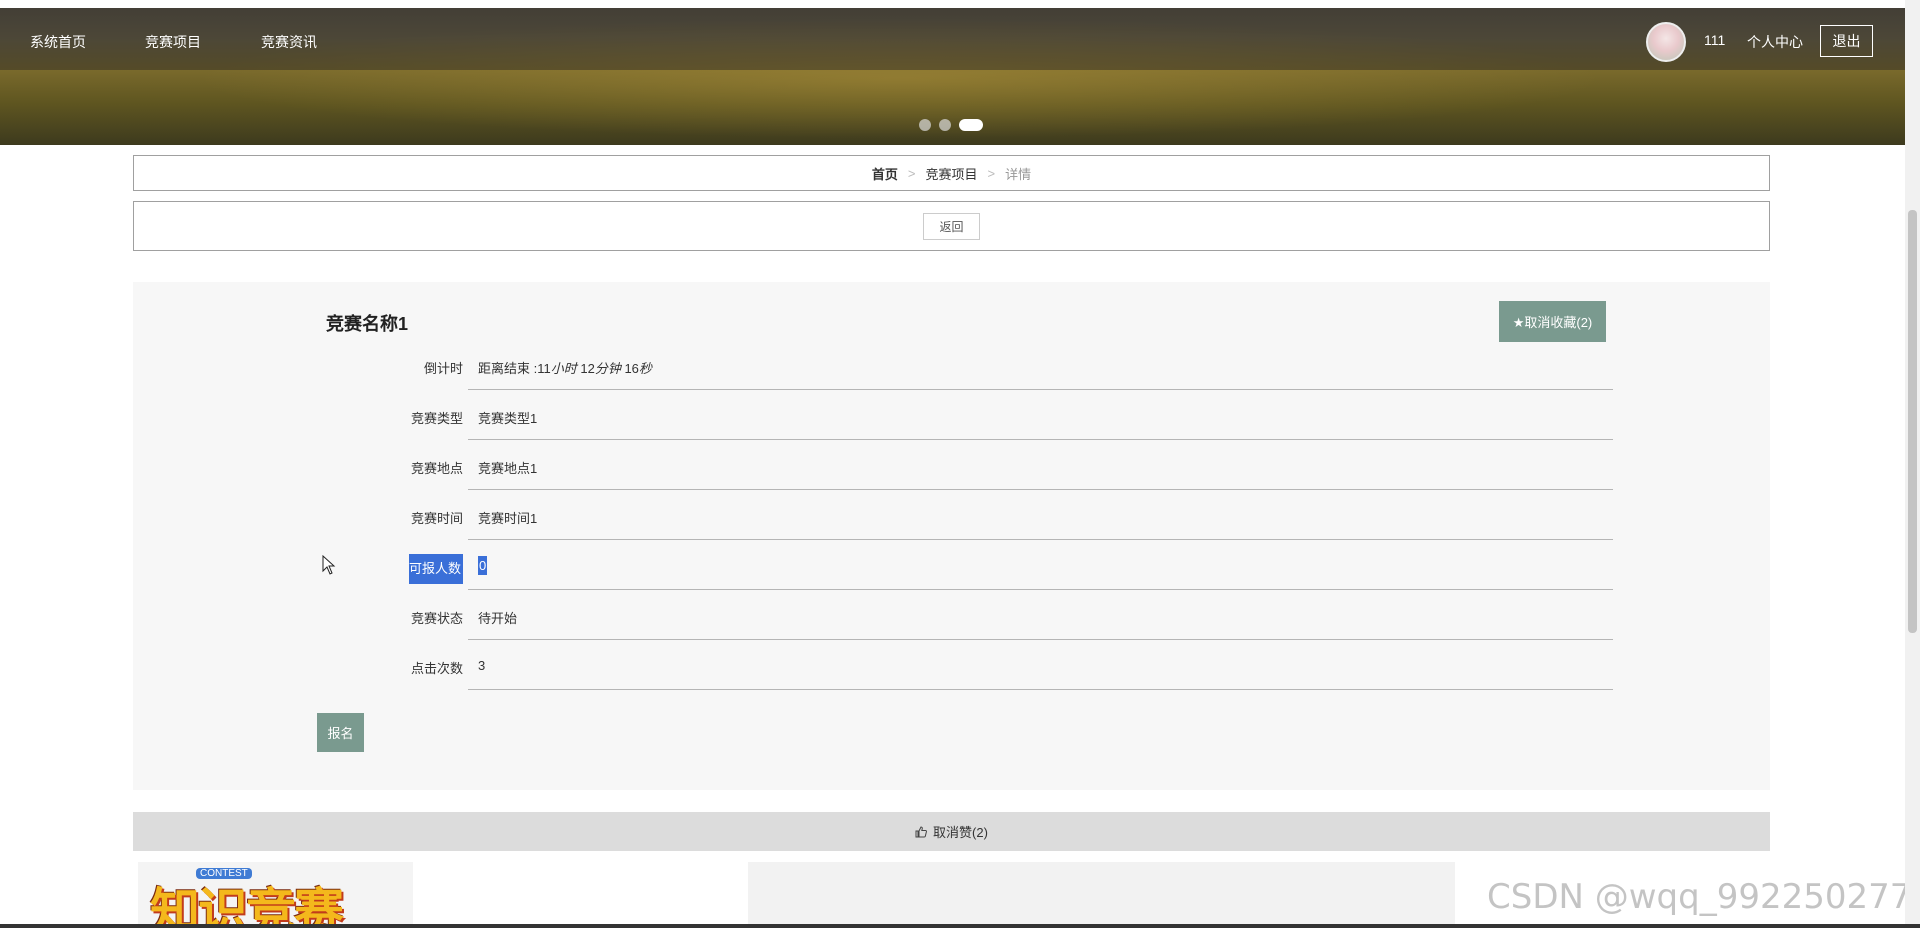 The width and height of the screenshot is (1920, 928). Describe the element at coordinates (508, 518) in the screenshot. I see `detail-value: 竞赛时间1` at that location.